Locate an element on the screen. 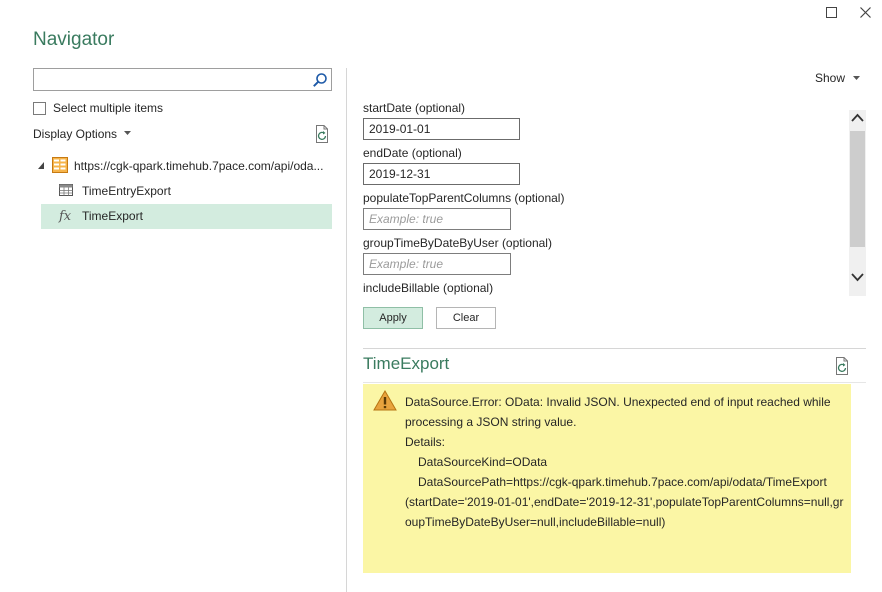  dialog-title: Navigator is located at coordinates (74, 39).